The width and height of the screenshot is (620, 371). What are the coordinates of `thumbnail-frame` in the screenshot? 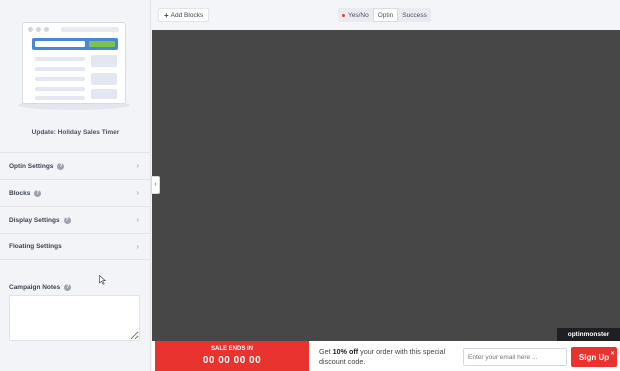 It's located at (74, 63).